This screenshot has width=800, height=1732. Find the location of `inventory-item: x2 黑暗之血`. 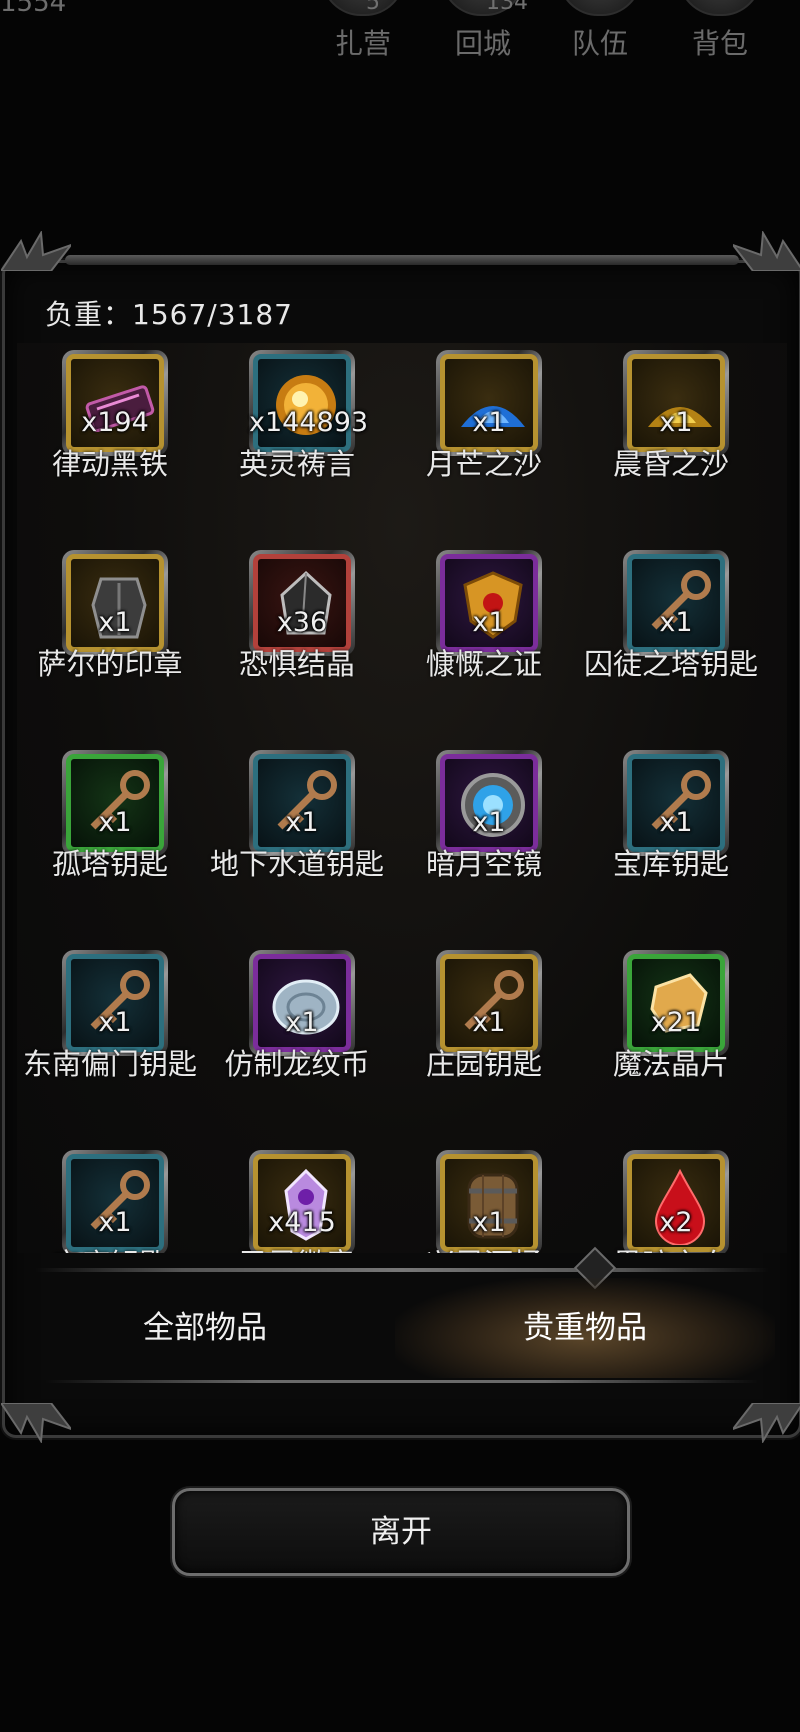

inventory-item: x2 黑暗之血 is located at coordinates (671, 1199).